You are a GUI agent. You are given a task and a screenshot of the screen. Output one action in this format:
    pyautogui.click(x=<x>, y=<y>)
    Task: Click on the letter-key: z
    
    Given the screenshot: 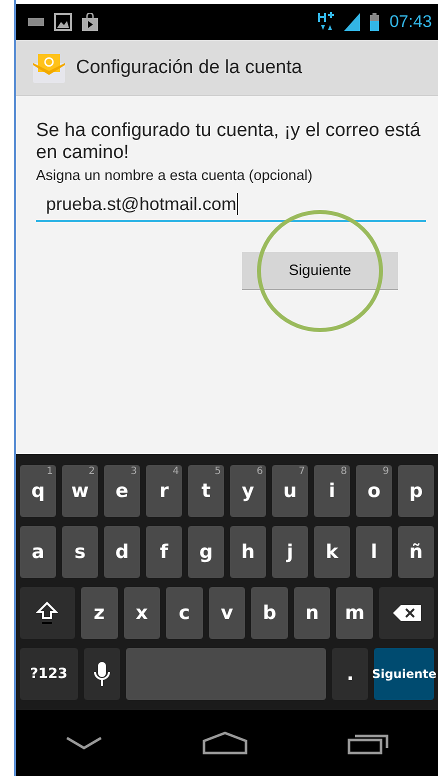 What is the action you would take?
    pyautogui.click(x=99, y=612)
    